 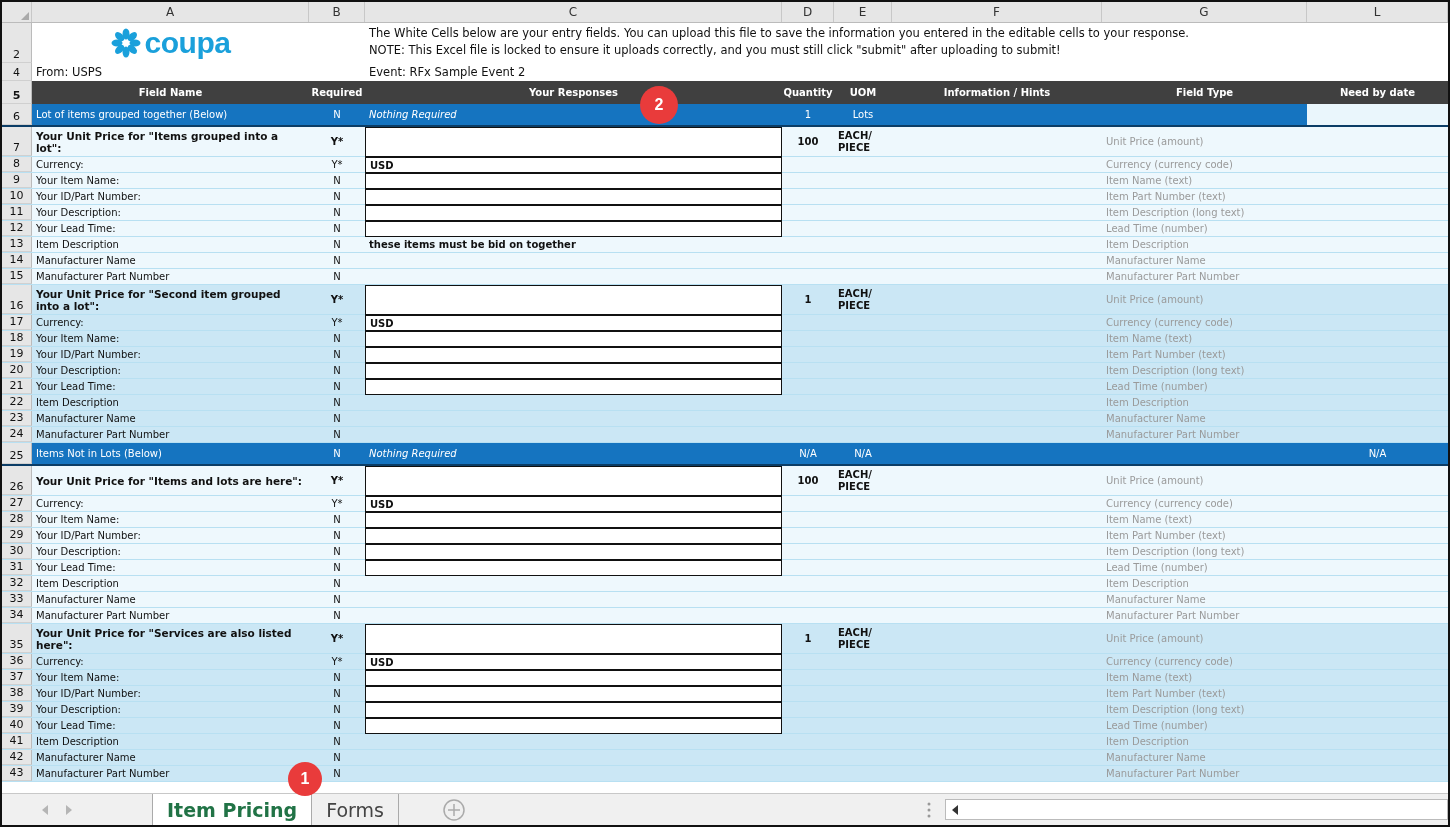 I want to click on row-header: 23, so click(x=17, y=418).